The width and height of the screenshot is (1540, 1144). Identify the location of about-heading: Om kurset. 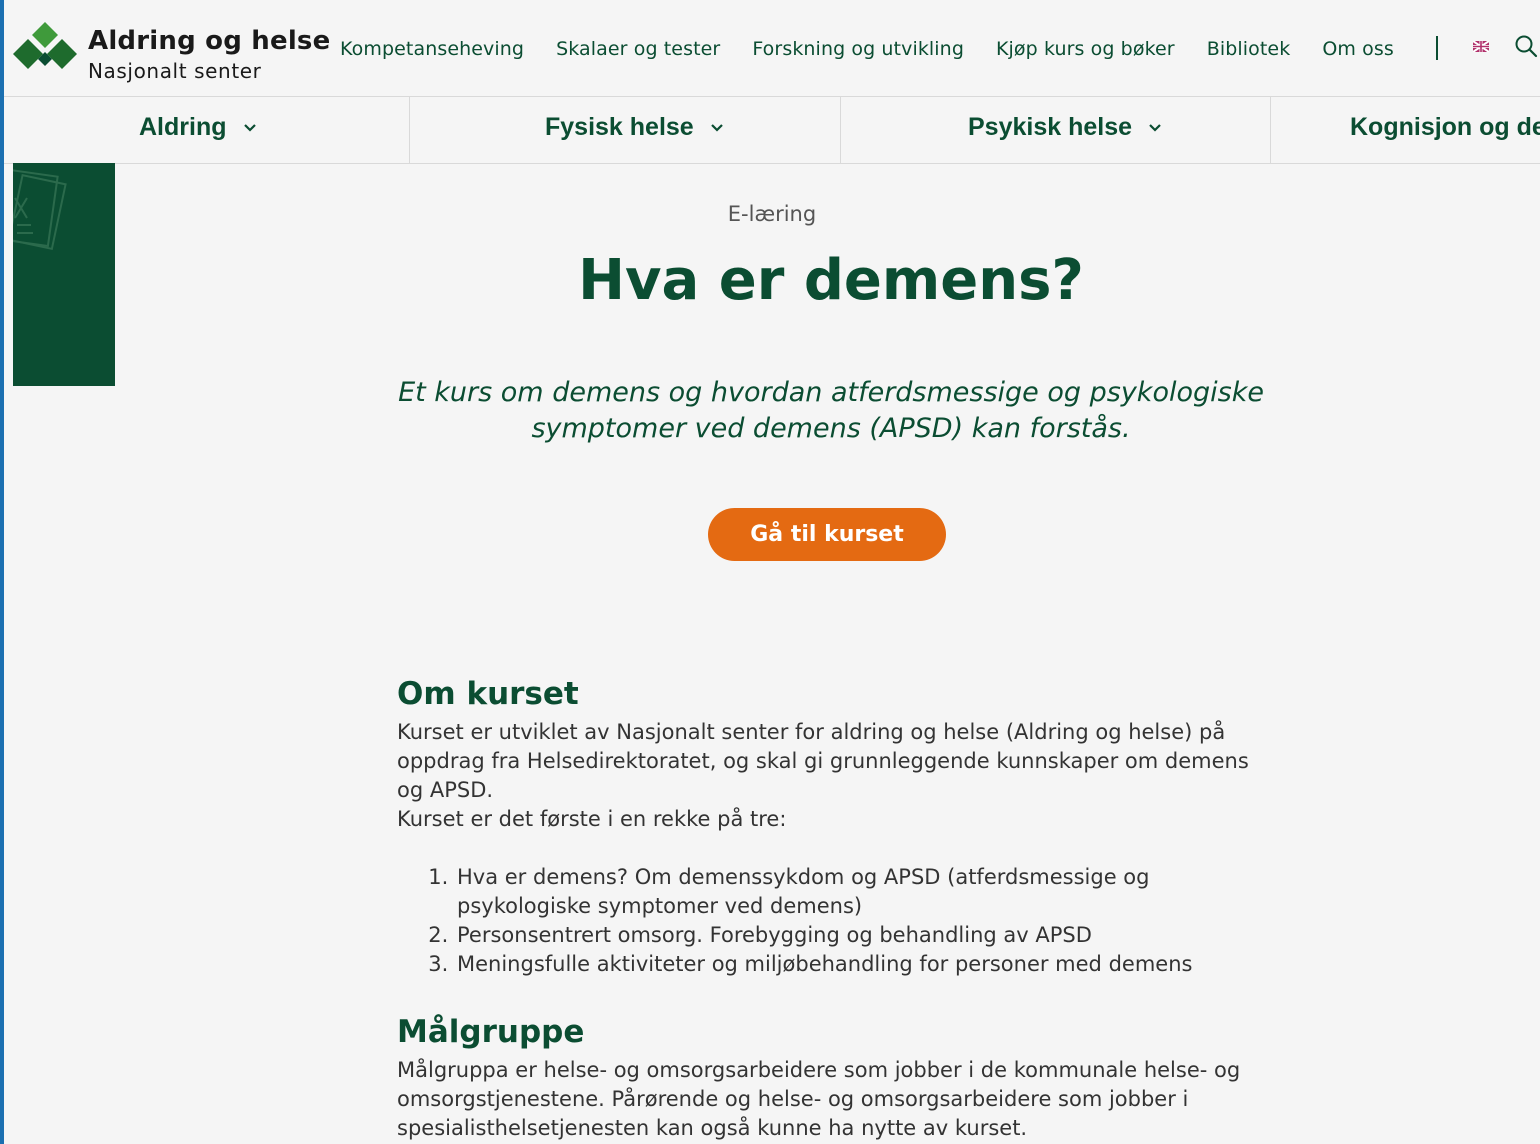
(488, 694).